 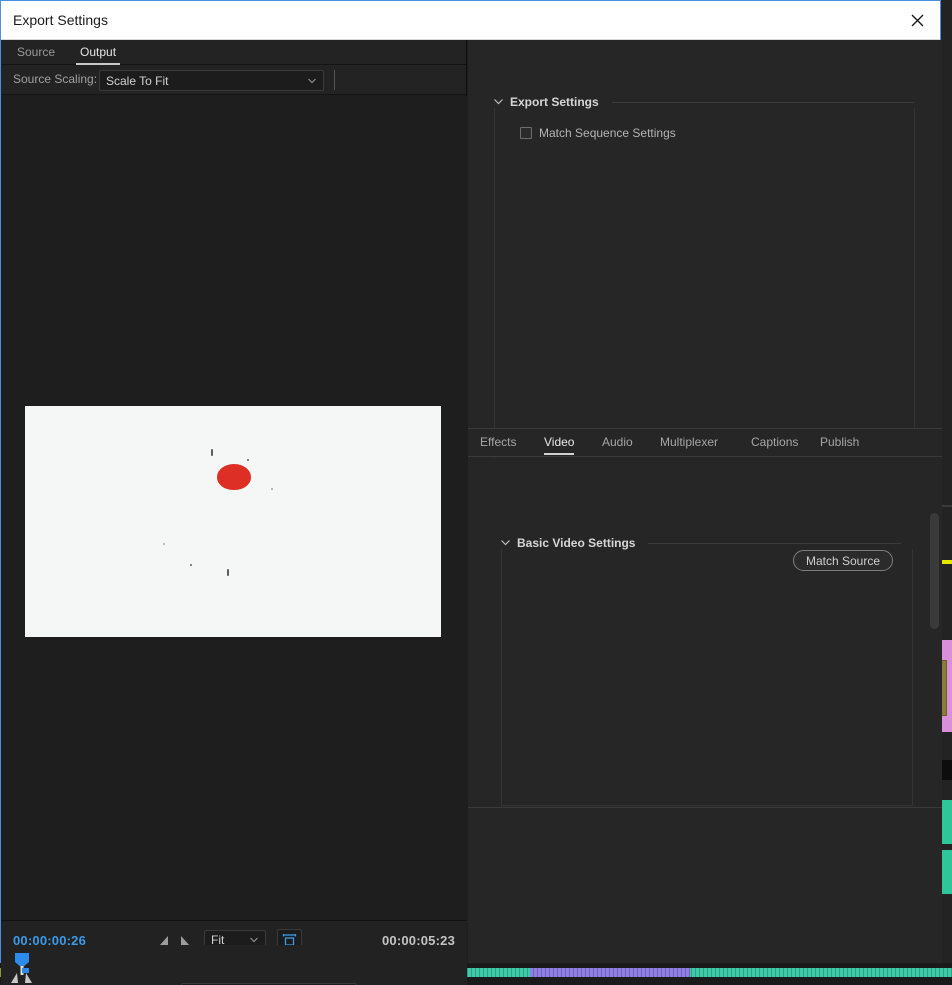 I want to click on basic-video-settings-header: Basic Video Settings, so click(x=701, y=543).